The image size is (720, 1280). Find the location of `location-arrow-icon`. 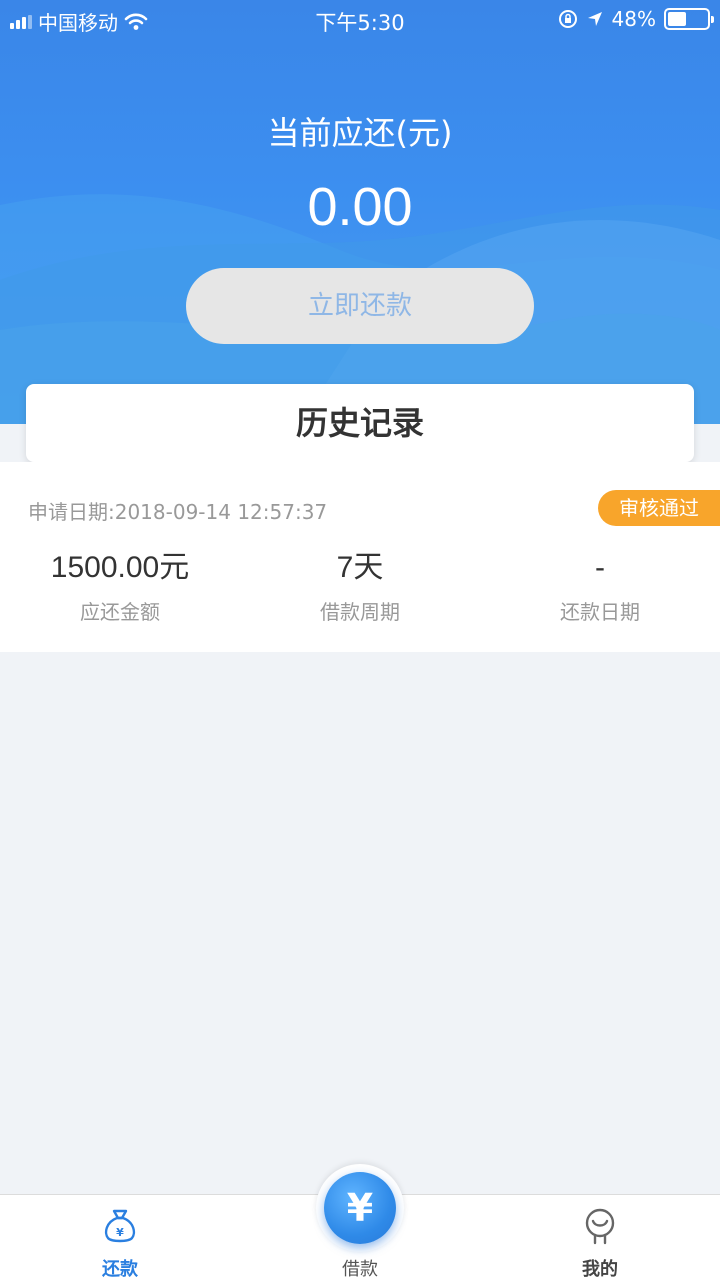

location-arrow-icon is located at coordinates (594, 19).